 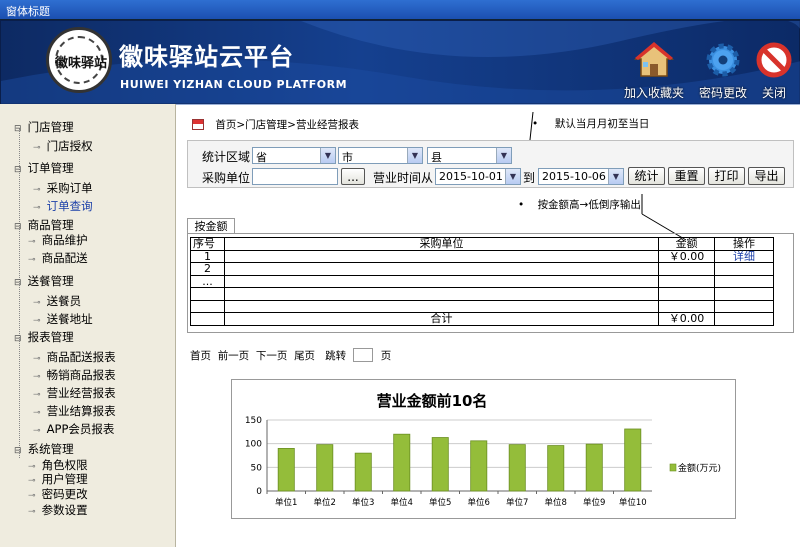 I want to click on statistics-button: 统计, so click(x=646, y=176).